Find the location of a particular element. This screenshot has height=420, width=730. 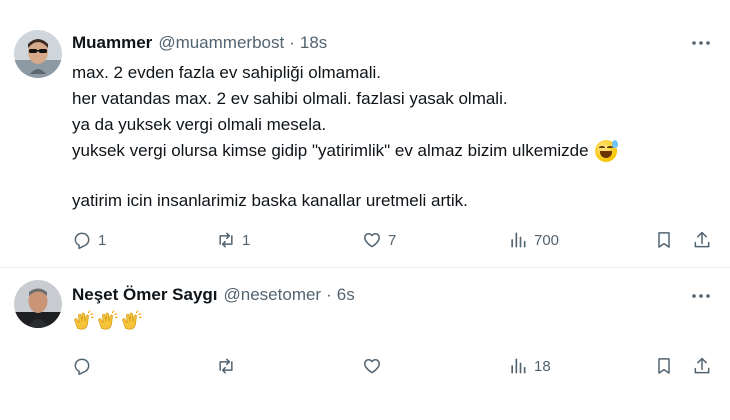

author-handle: @muammerbost is located at coordinates (221, 43).